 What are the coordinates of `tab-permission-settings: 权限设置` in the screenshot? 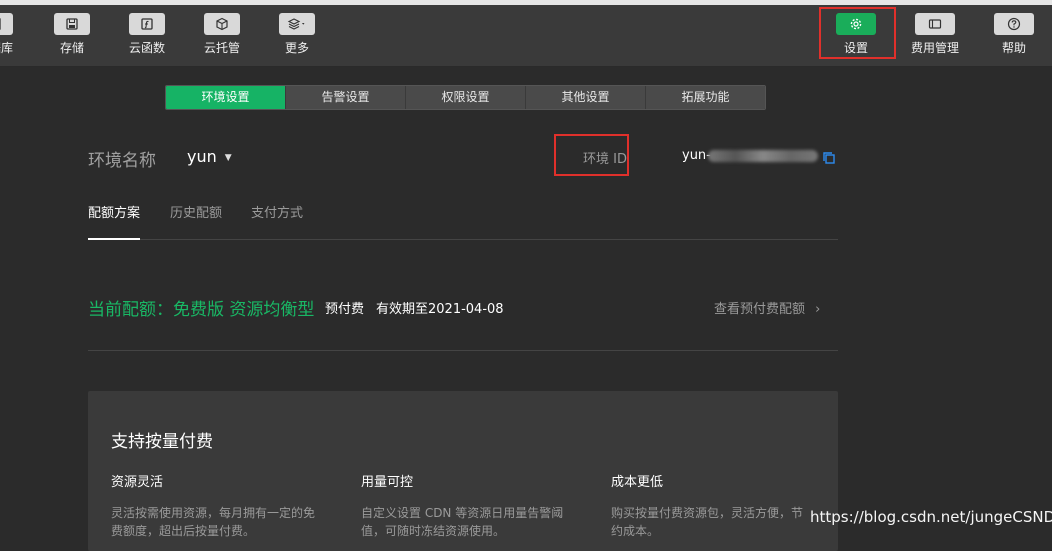 It's located at (466, 97).